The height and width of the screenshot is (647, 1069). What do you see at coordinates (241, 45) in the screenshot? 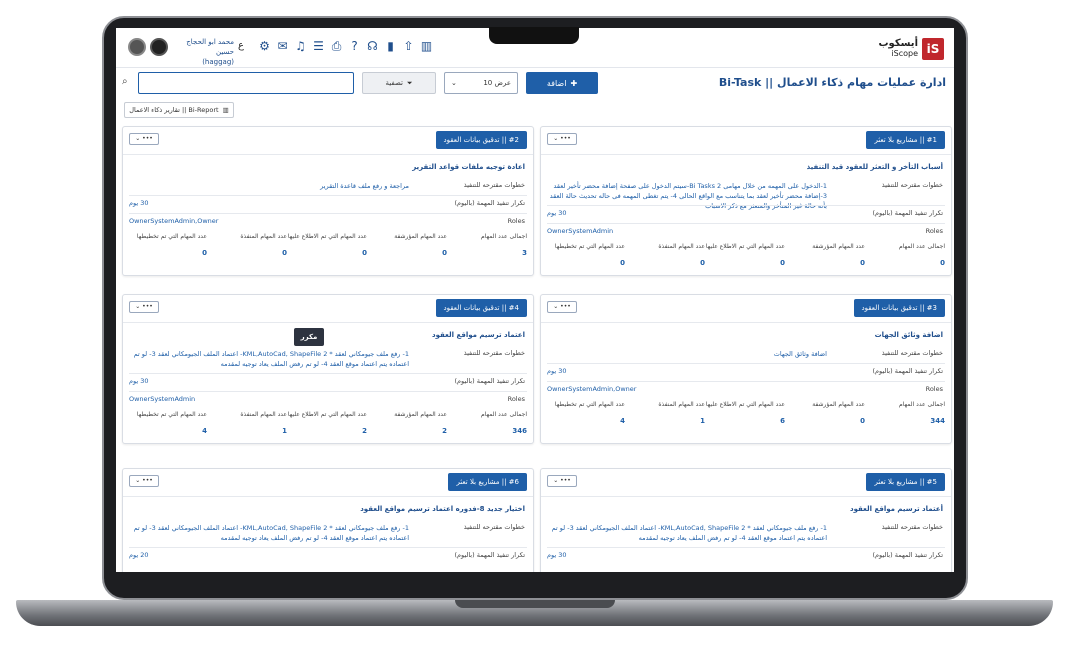
I see `language-toggle: ع` at bounding box center [241, 45].